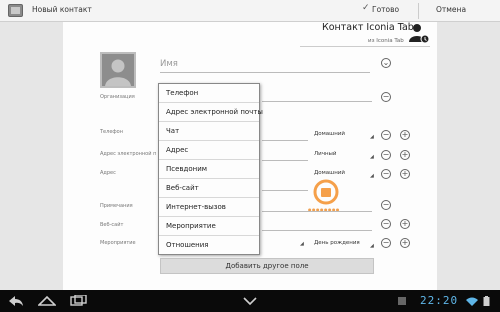 This screenshot has width=500, height=312. Describe the element at coordinates (386, 174) in the screenshot. I see `remove-address-icon: −` at that location.